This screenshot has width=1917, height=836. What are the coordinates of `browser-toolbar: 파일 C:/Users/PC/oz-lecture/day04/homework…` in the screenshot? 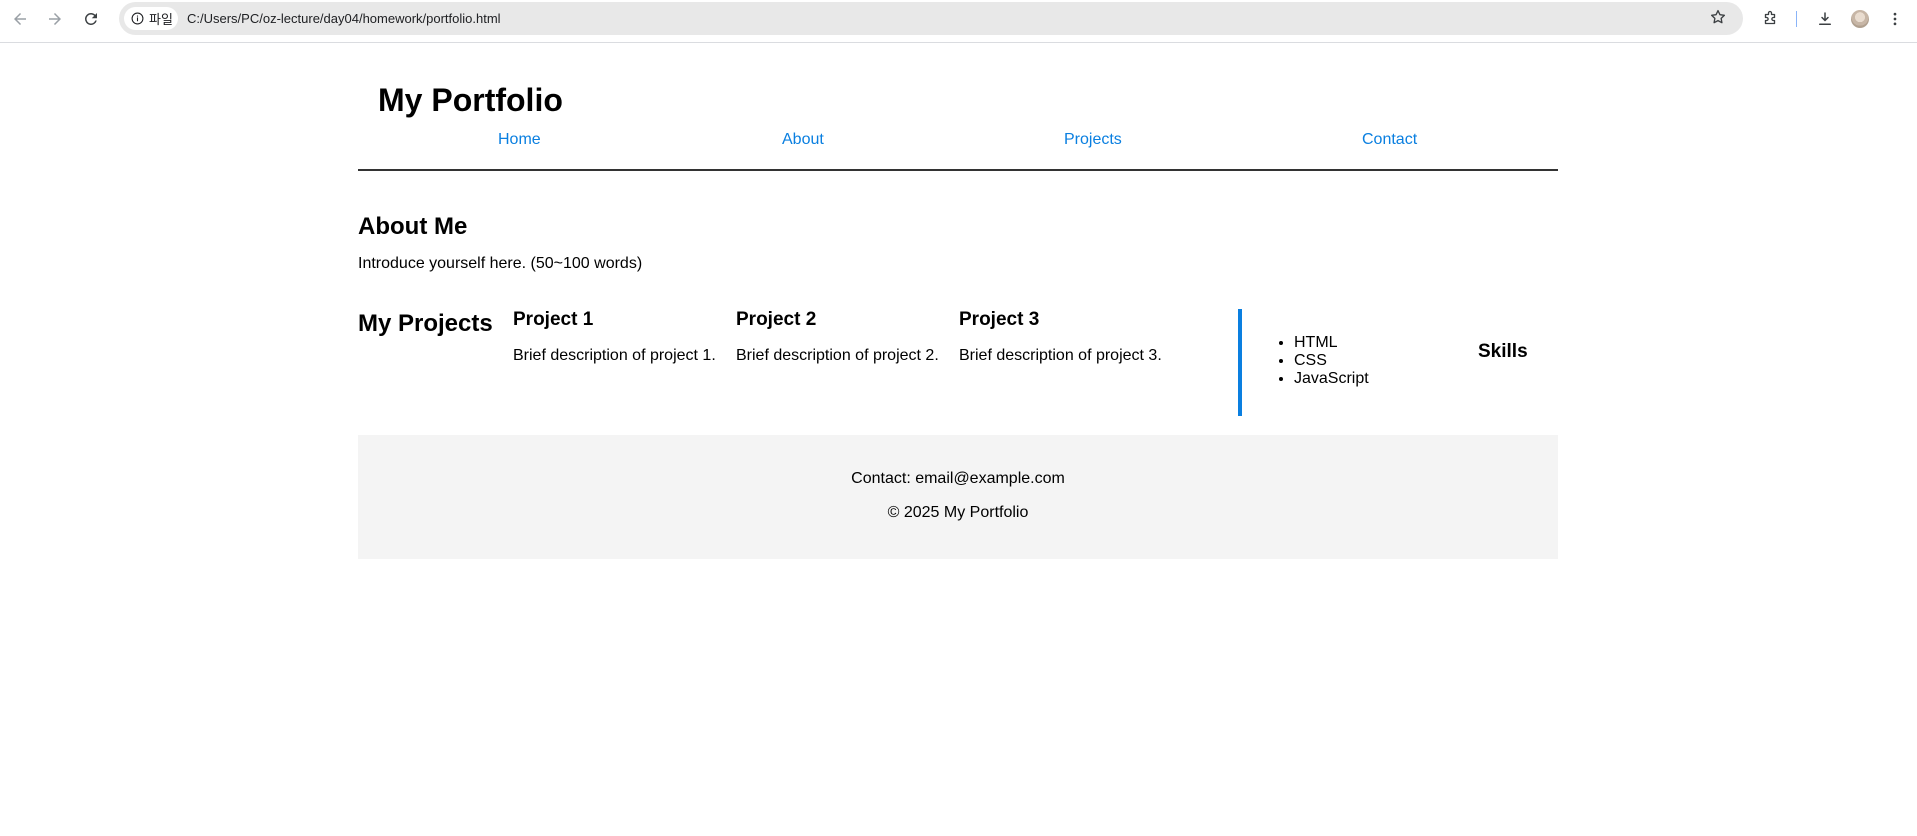 It's located at (958, 21).